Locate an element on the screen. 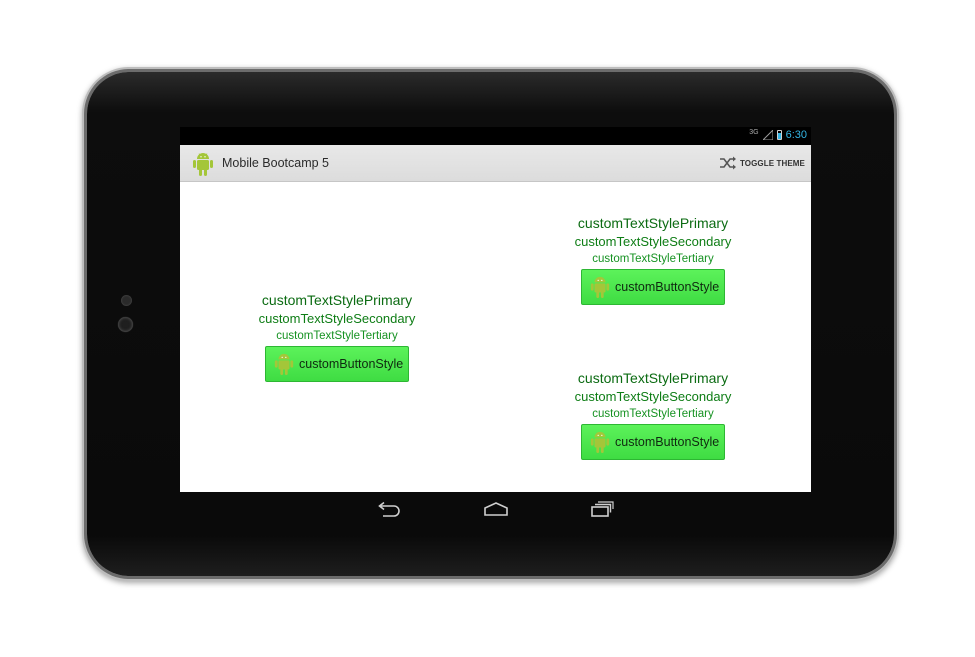 The height and width of the screenshot is (657, 975). shuffle-icon is located at coordinates (727, 163).